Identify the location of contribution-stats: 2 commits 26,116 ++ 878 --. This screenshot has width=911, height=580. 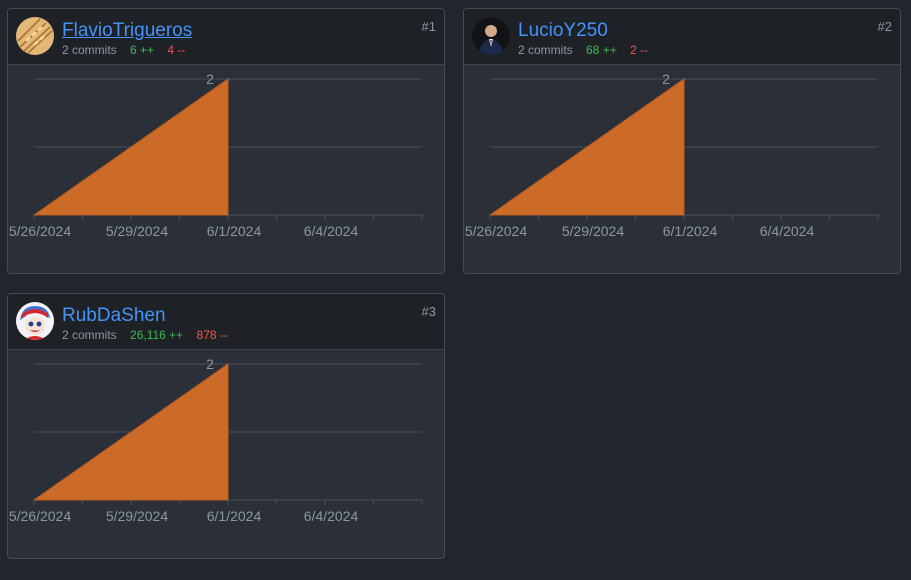
(145, 335).